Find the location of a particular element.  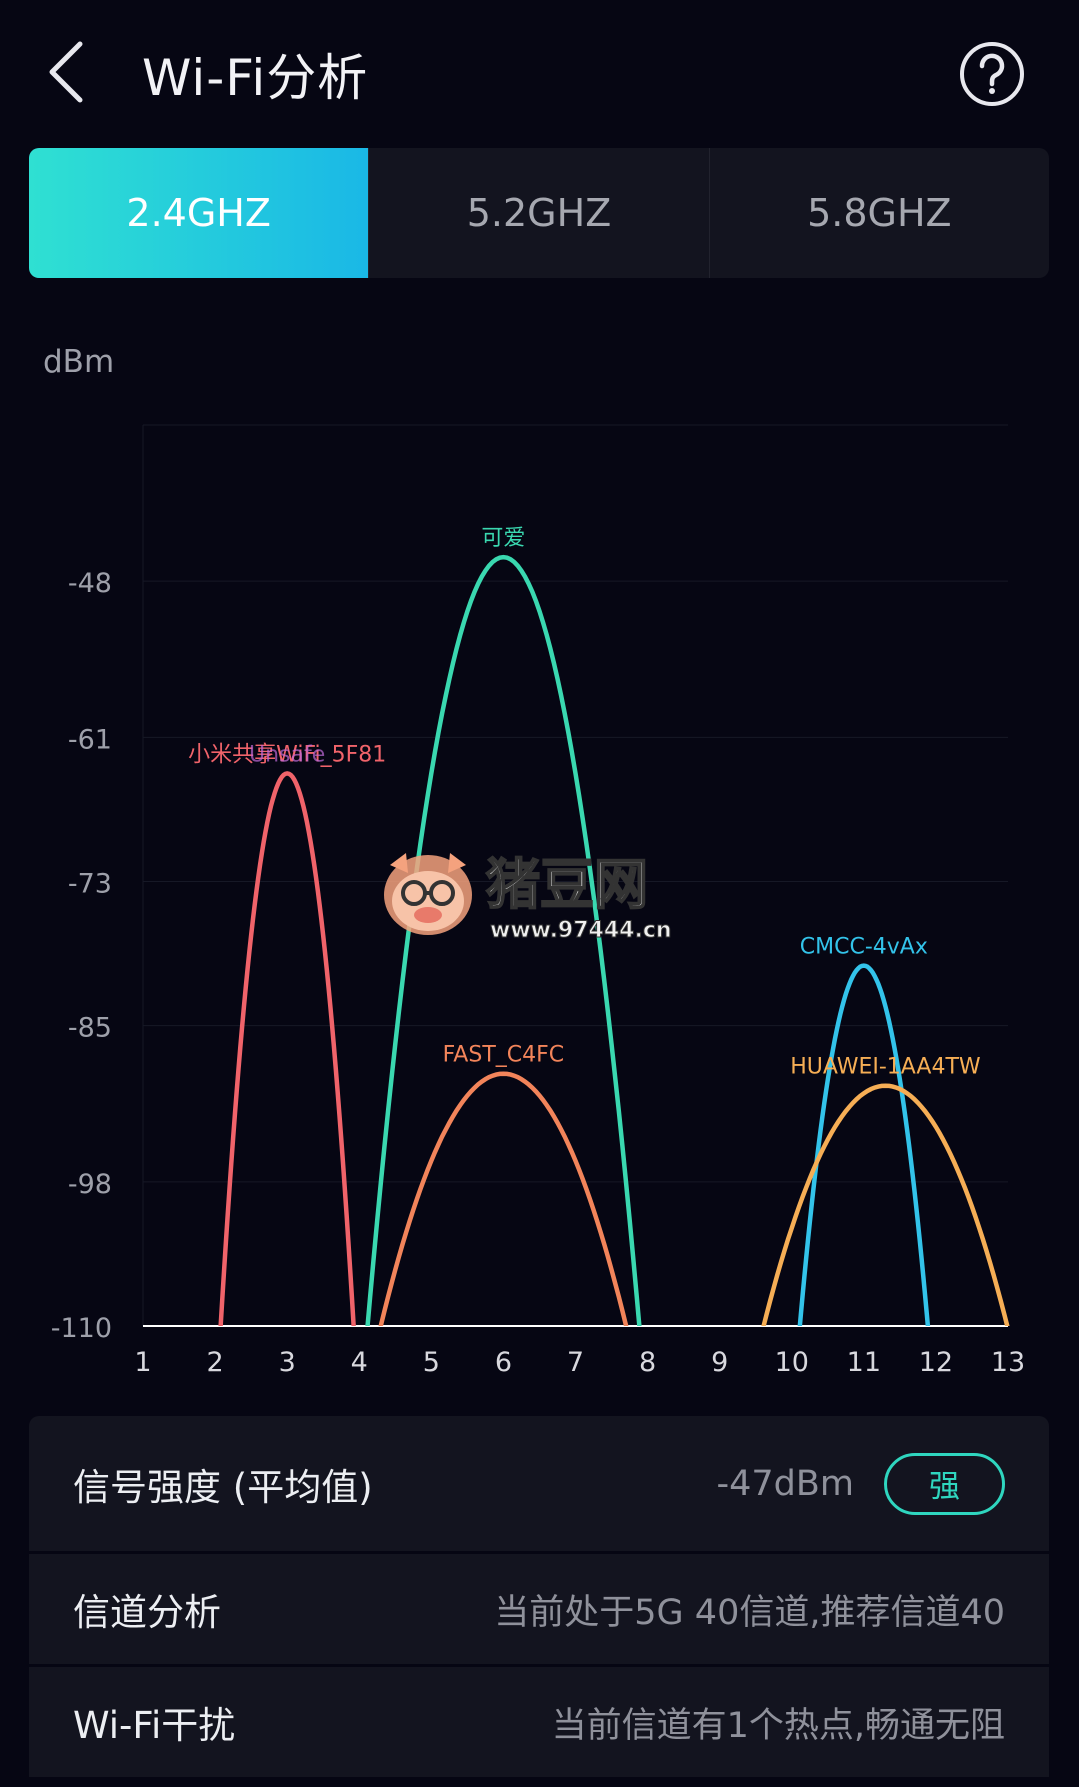

tab-5-2ghz: 5.2GHZ is located at coordinates (539, 213).